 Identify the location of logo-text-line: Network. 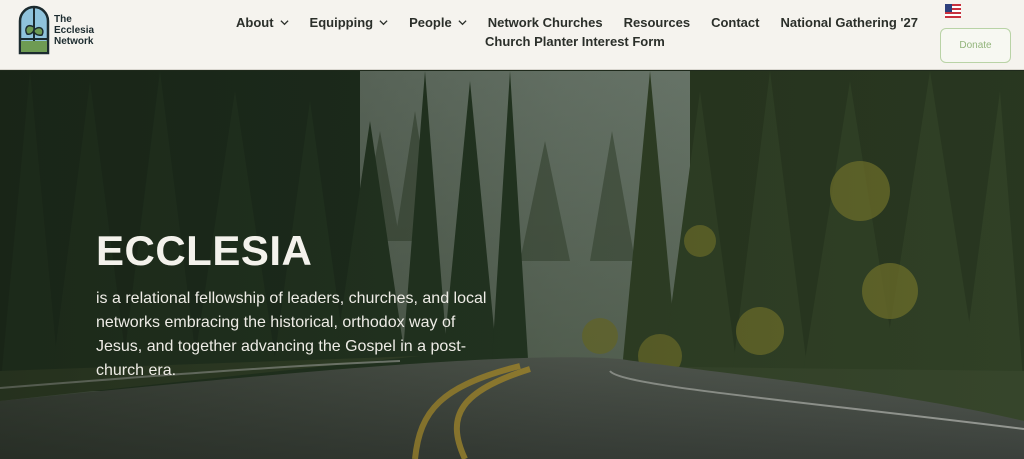
(74, 41).